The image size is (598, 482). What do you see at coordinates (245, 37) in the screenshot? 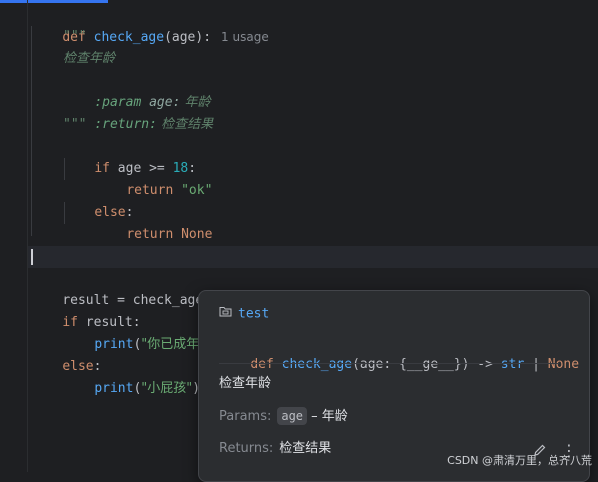
I see `usage-hint: 1 usage` at bounding box center [245, 37].